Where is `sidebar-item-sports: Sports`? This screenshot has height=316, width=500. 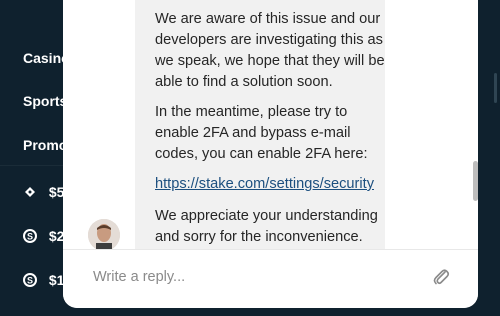
sidebar-item-sports: Sports is located at coordinates (45, 101).